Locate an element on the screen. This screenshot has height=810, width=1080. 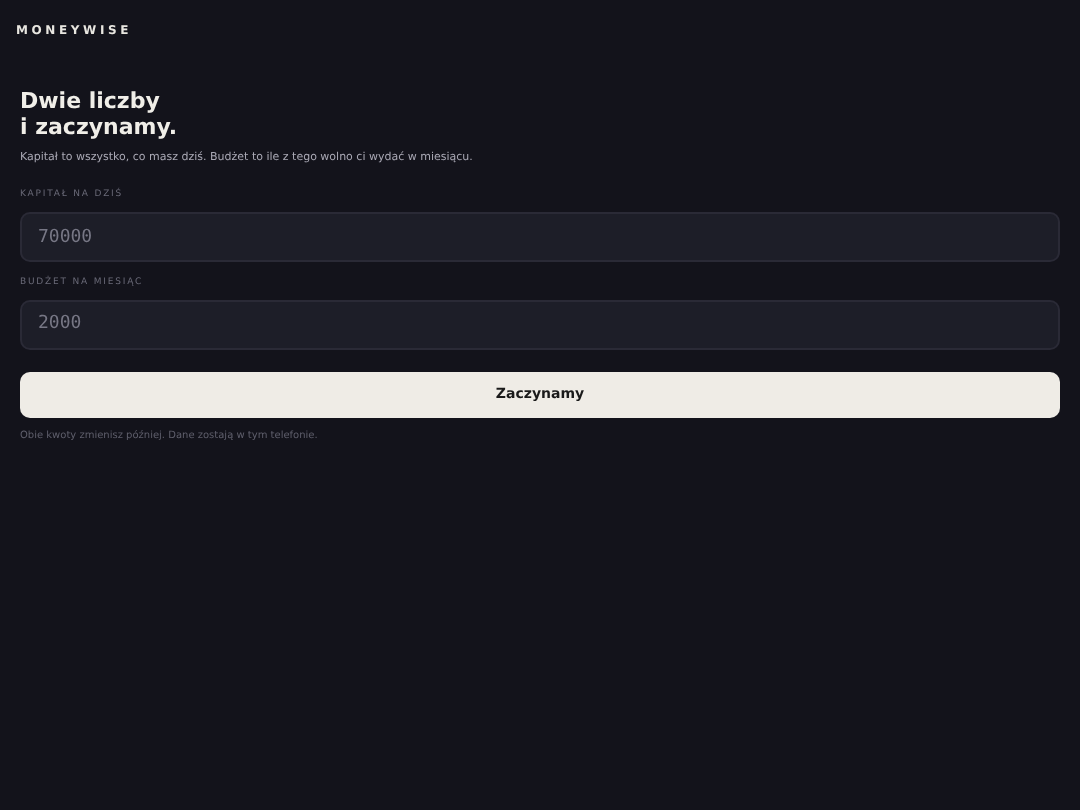
input-field: 70000 is located at coordinates (540, 237).